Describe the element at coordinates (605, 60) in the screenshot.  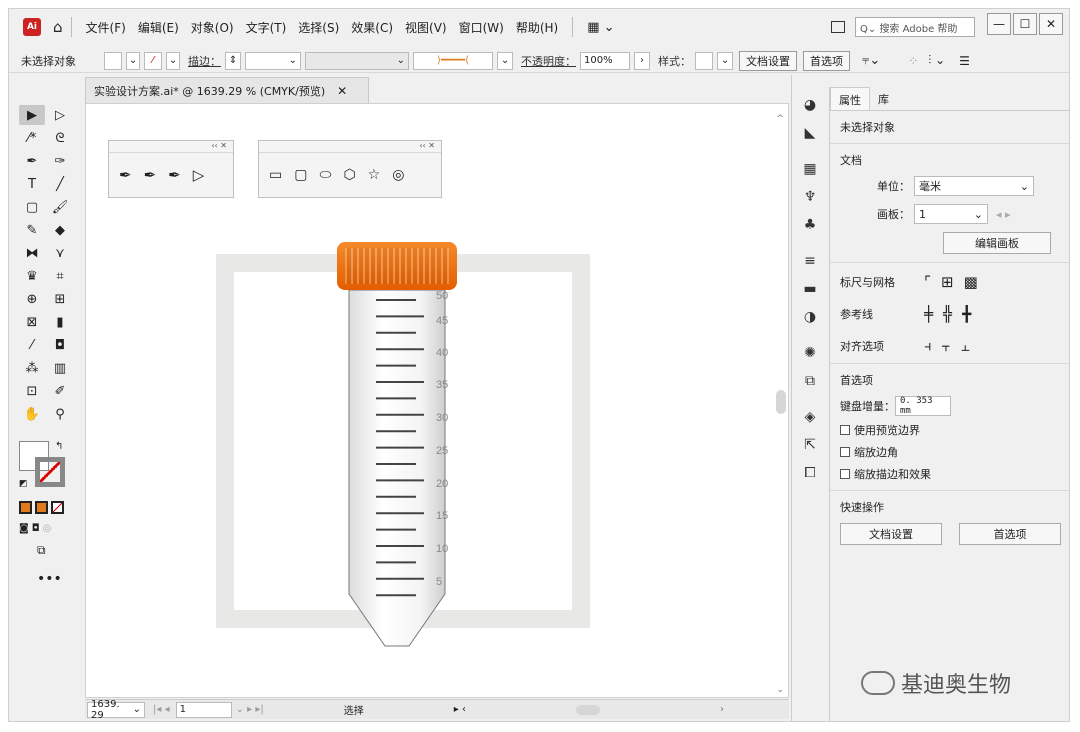
I see `opacity-input: 100%` at that location.